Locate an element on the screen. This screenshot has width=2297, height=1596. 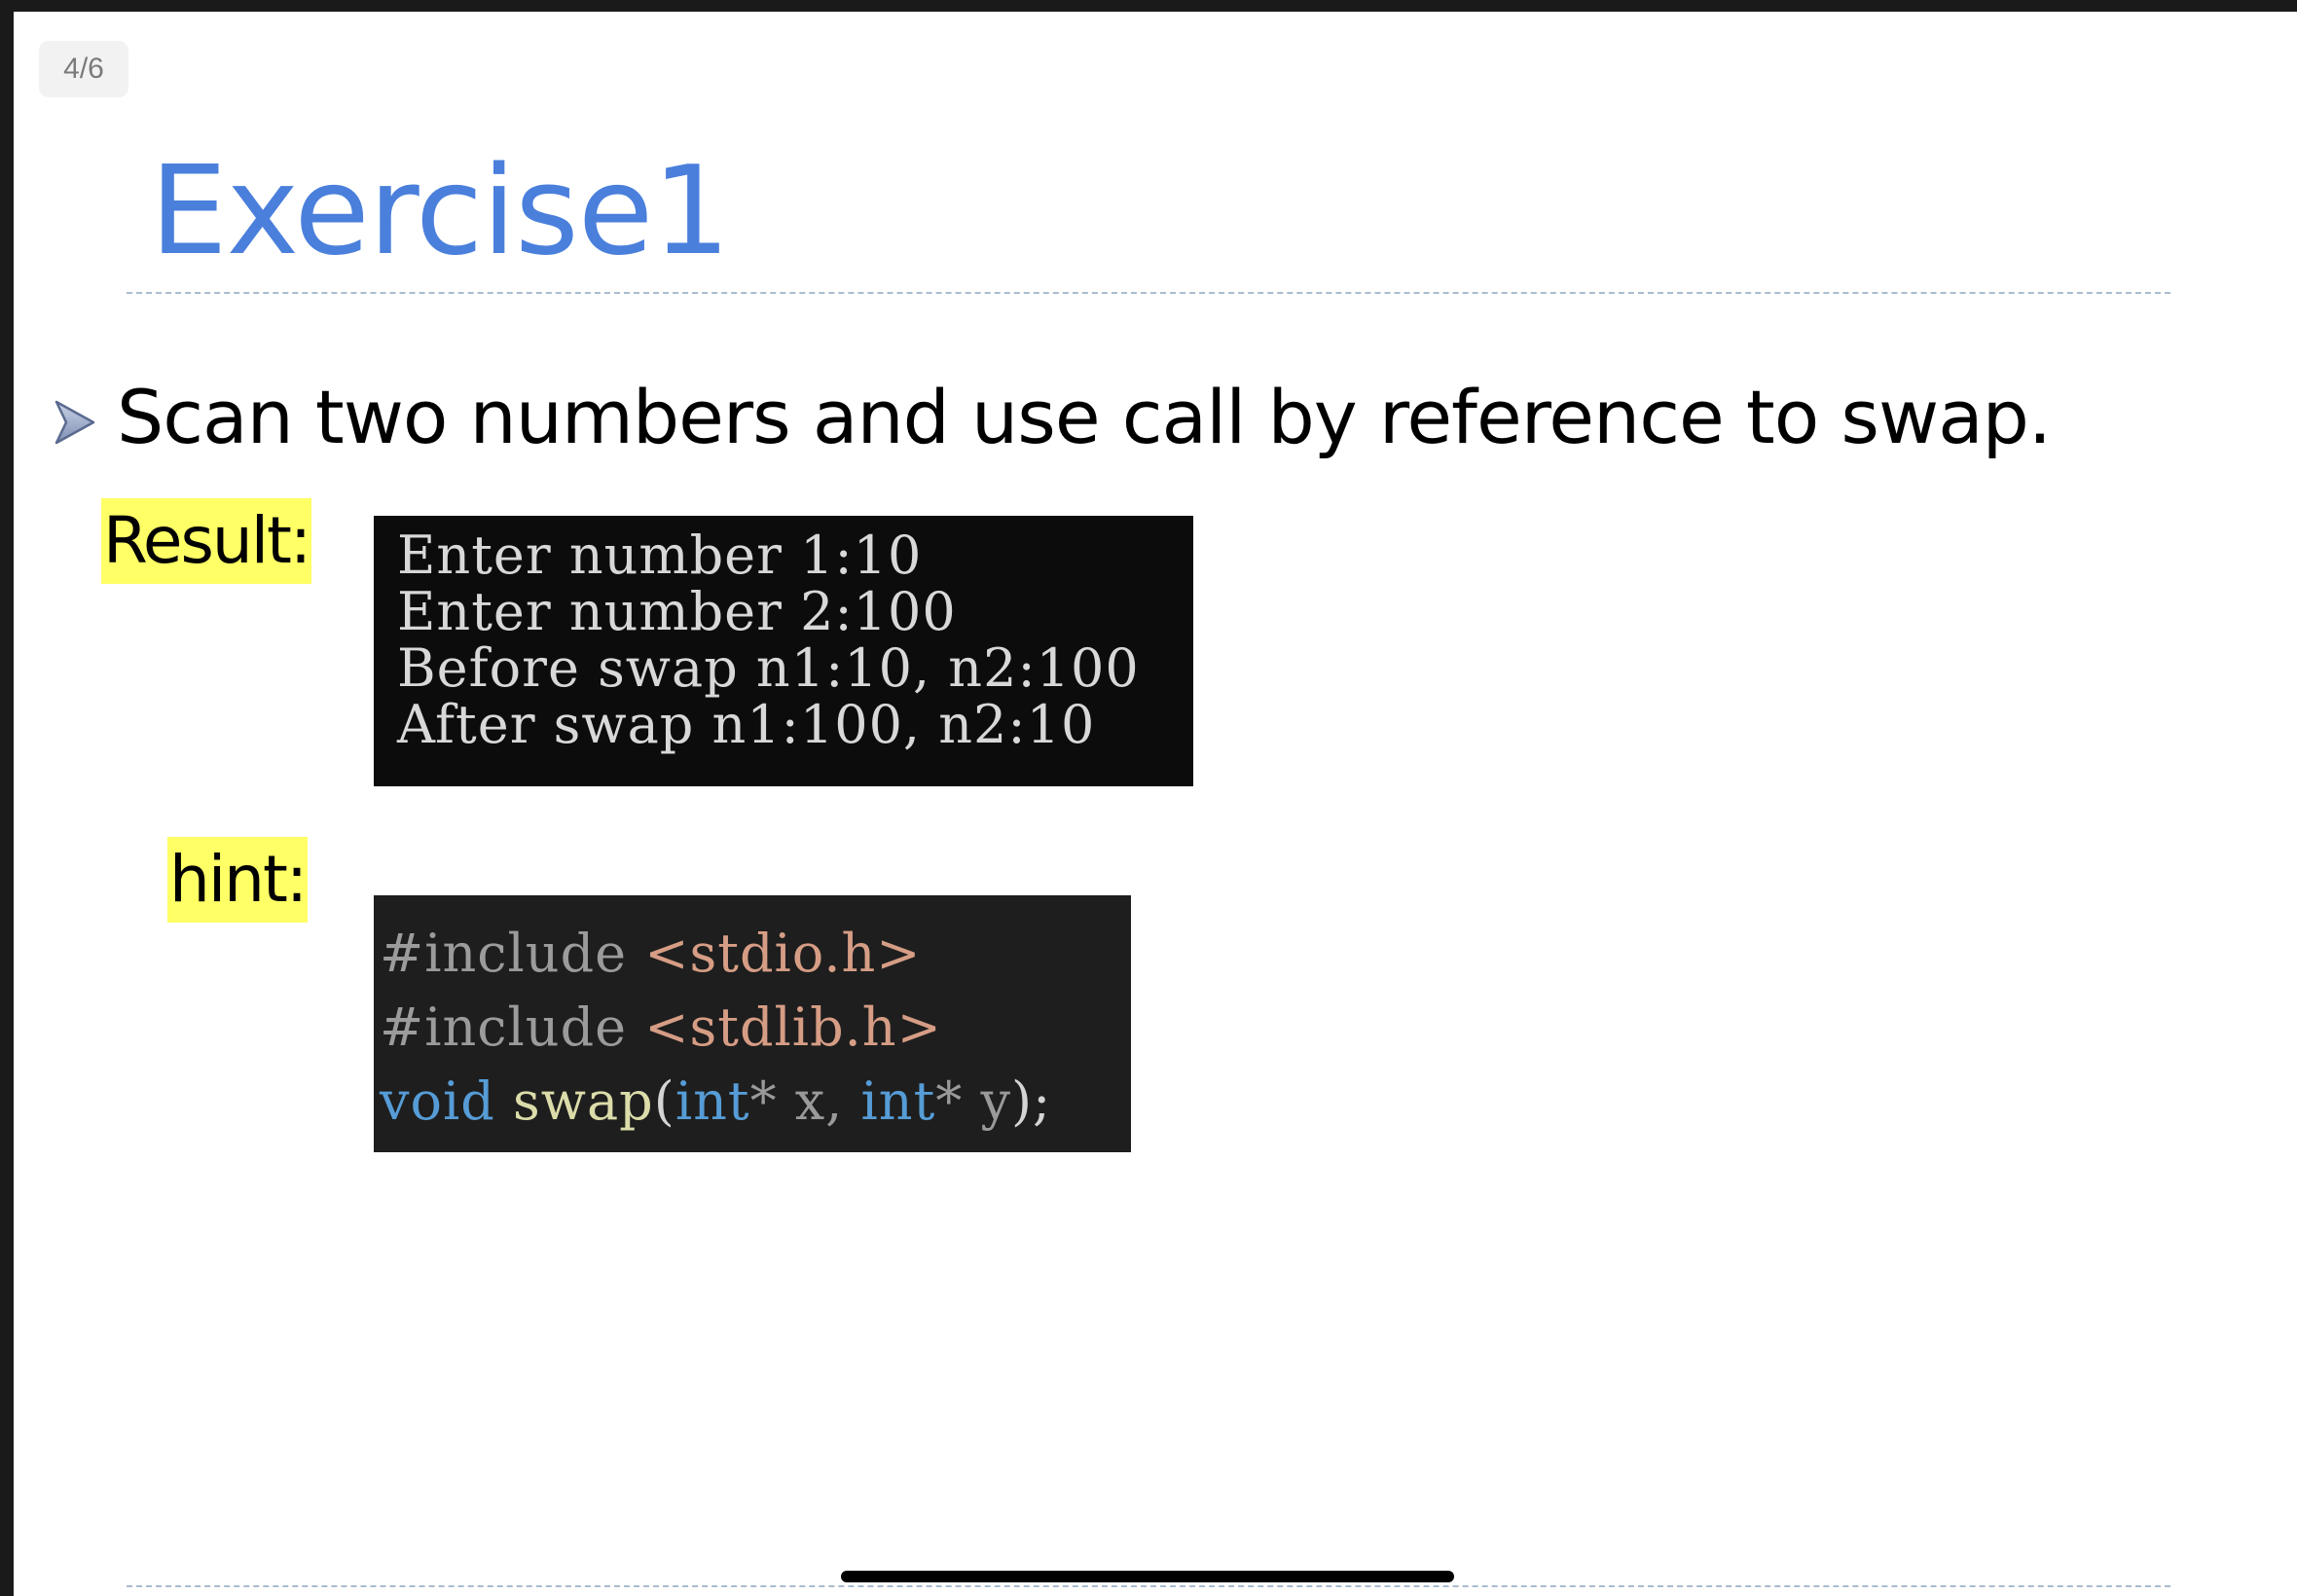
footer-divider is located at coordinates (1148, 1586).